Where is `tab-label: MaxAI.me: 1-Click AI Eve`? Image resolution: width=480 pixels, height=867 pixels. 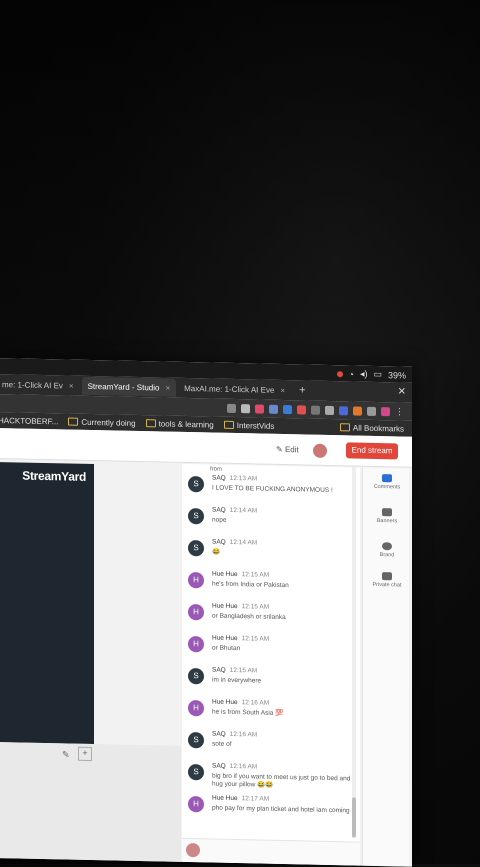
tab-label: MaxAI.me: 1-Click AI Eve is located at coordinates (229, 389).